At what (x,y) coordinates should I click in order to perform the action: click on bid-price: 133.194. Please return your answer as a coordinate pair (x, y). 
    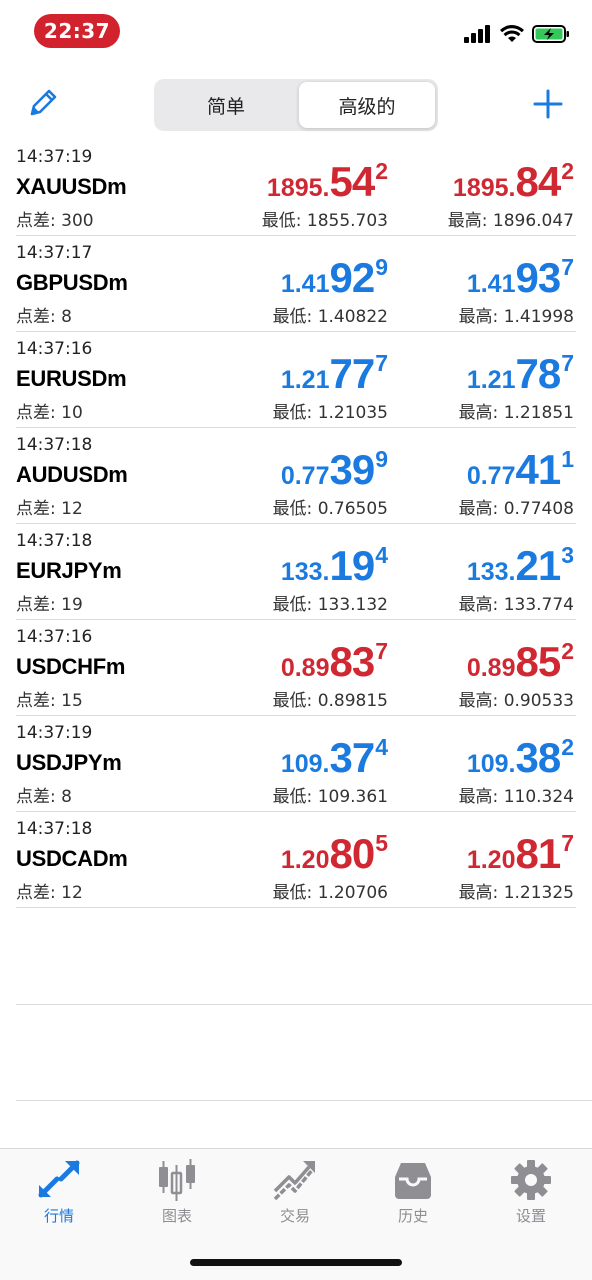
    Looking at the image, I should click on (334, 565).